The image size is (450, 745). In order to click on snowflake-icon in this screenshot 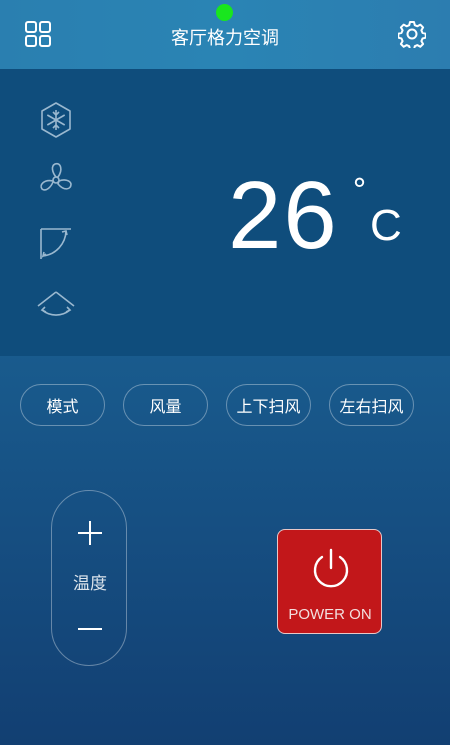, I will do `click(56, 120)`.